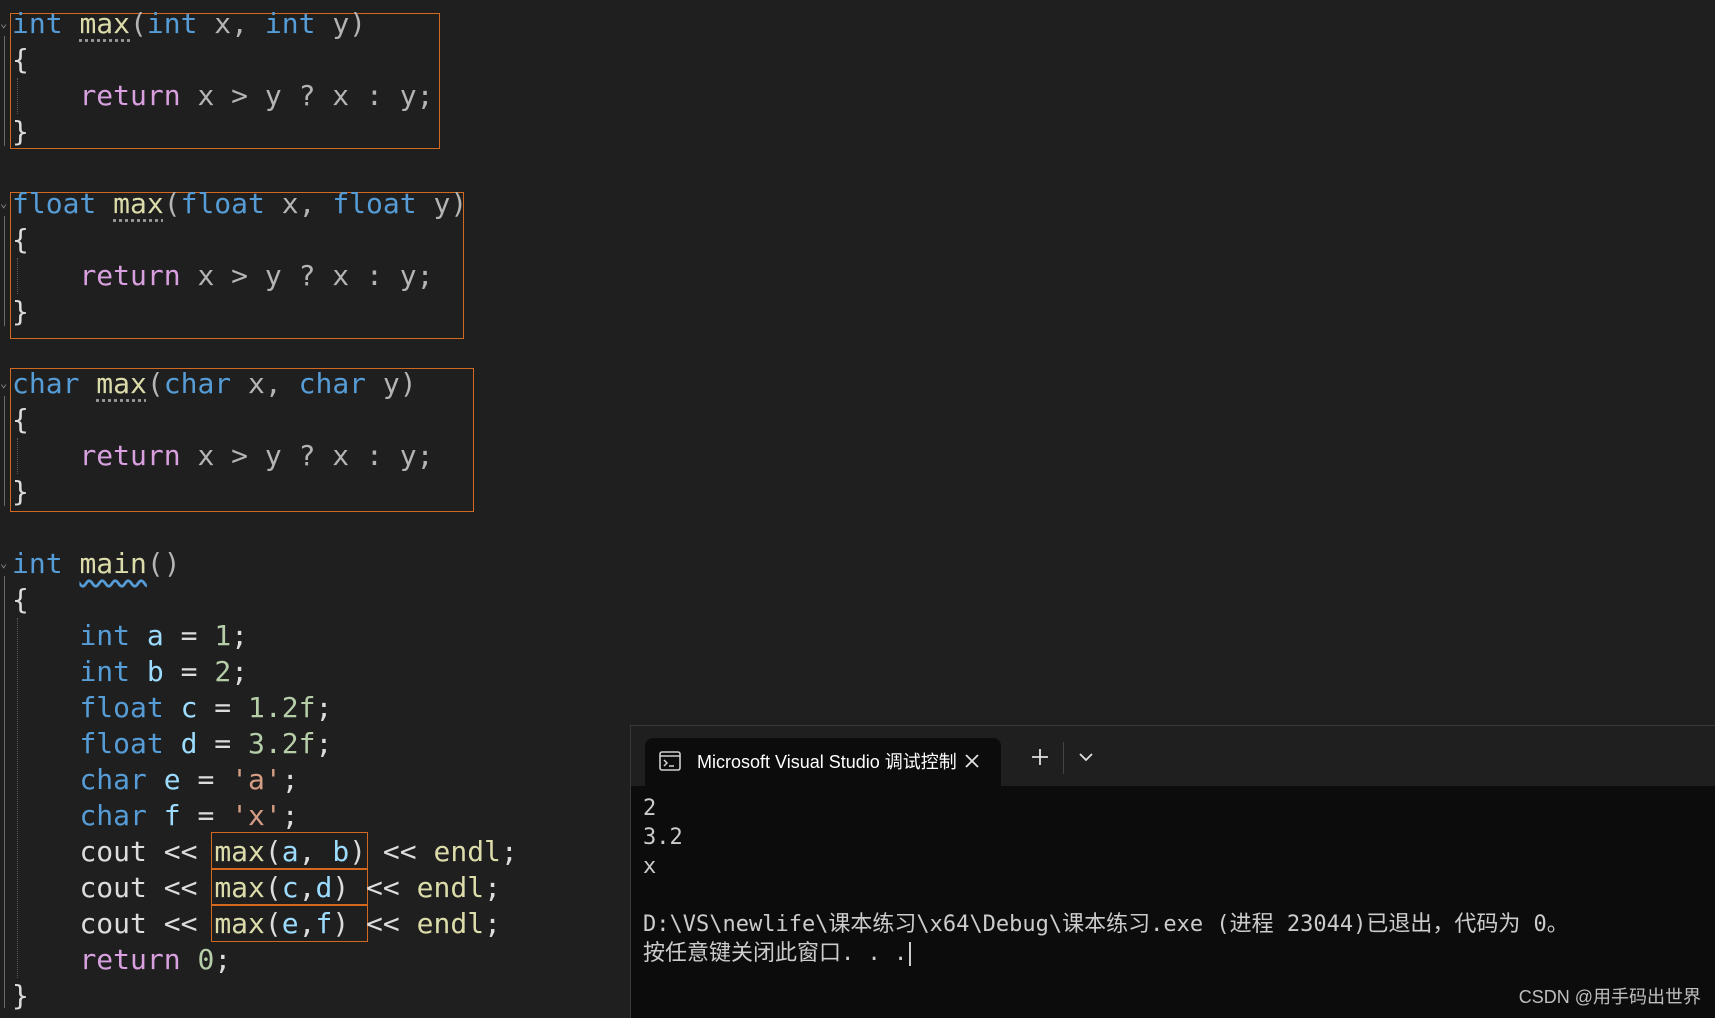 Image resolution: width=1715 pixels, height=1018 pixels. What do you see at coordinates (341, 851) in the screenshot?
I see `argument: b` at bounding box center [341, 851].